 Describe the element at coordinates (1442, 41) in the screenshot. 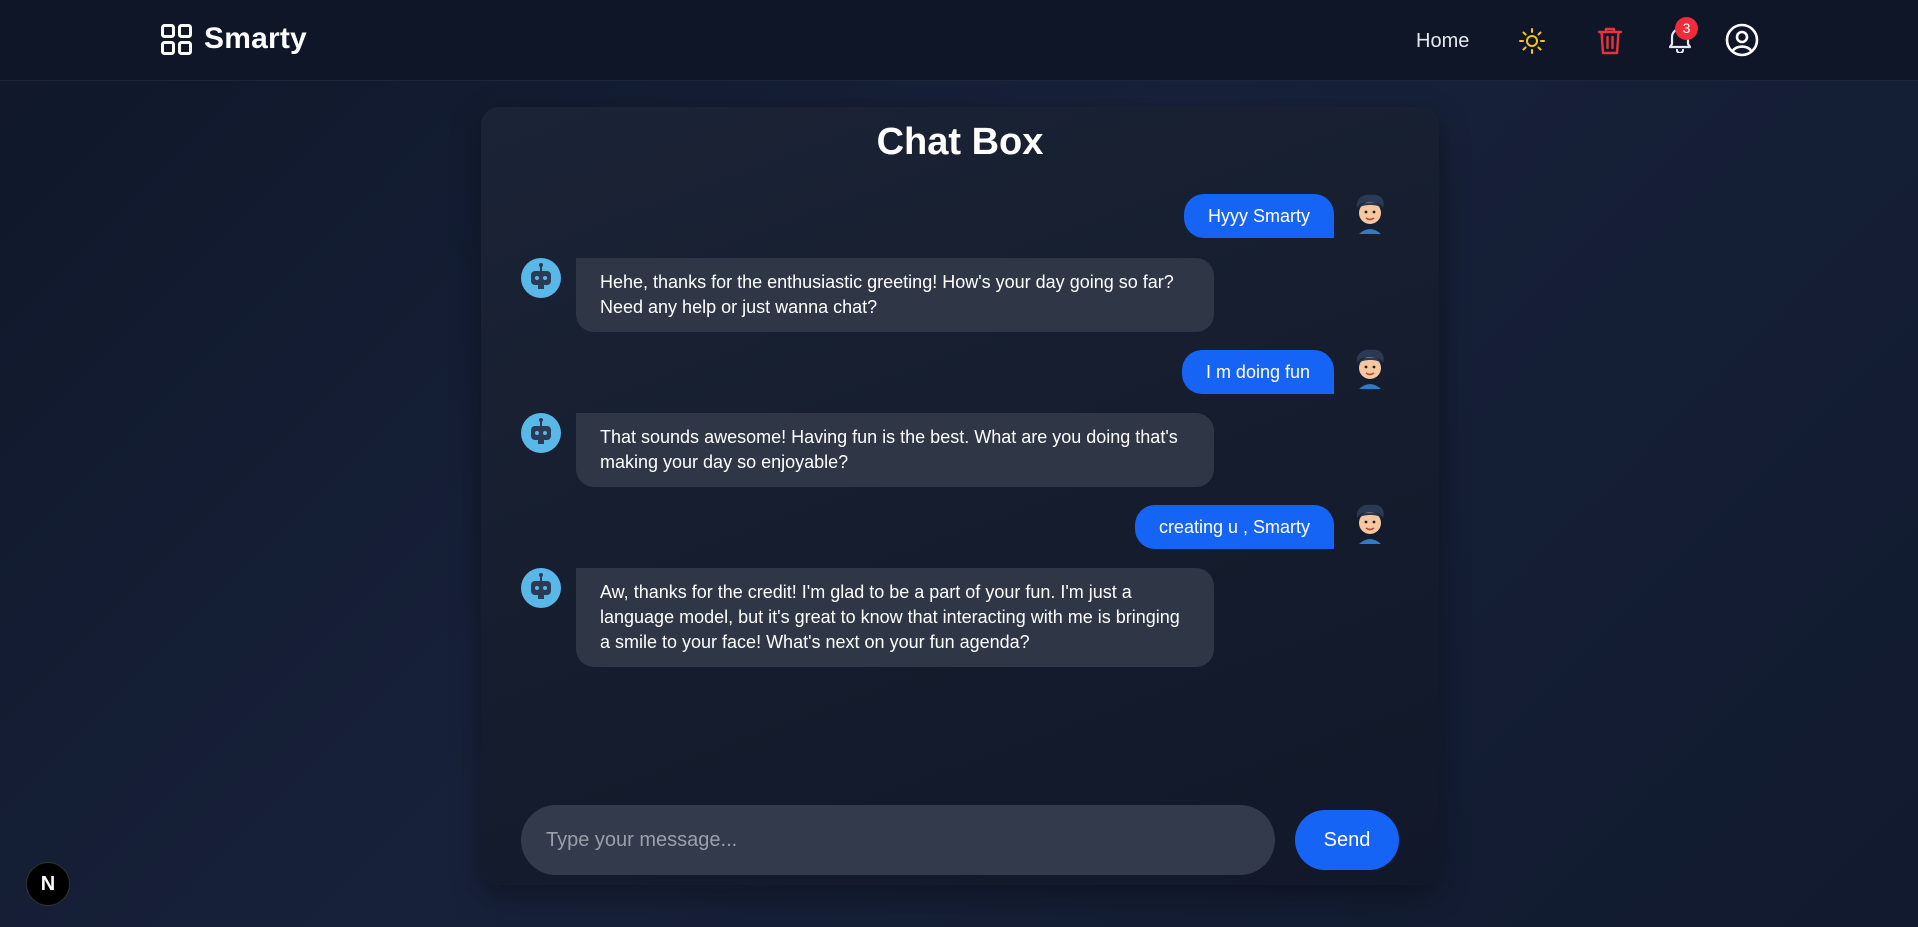

I see `nav-home-link: Home` at that location.